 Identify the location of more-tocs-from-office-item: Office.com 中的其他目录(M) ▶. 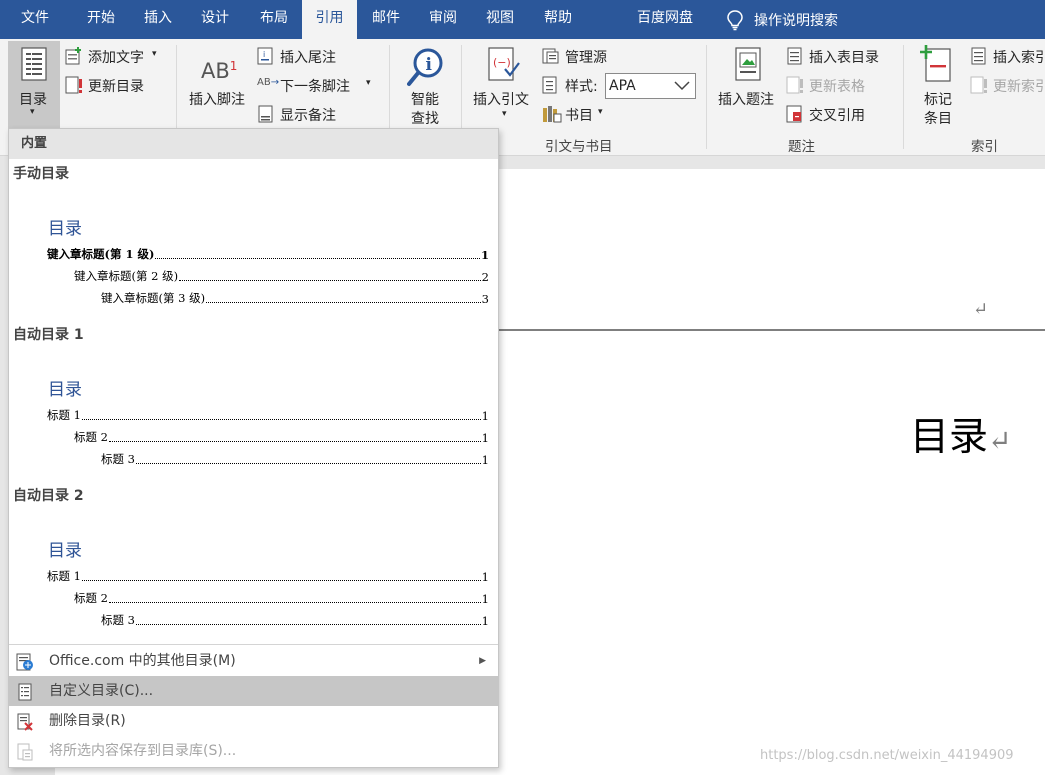
(253, 661).